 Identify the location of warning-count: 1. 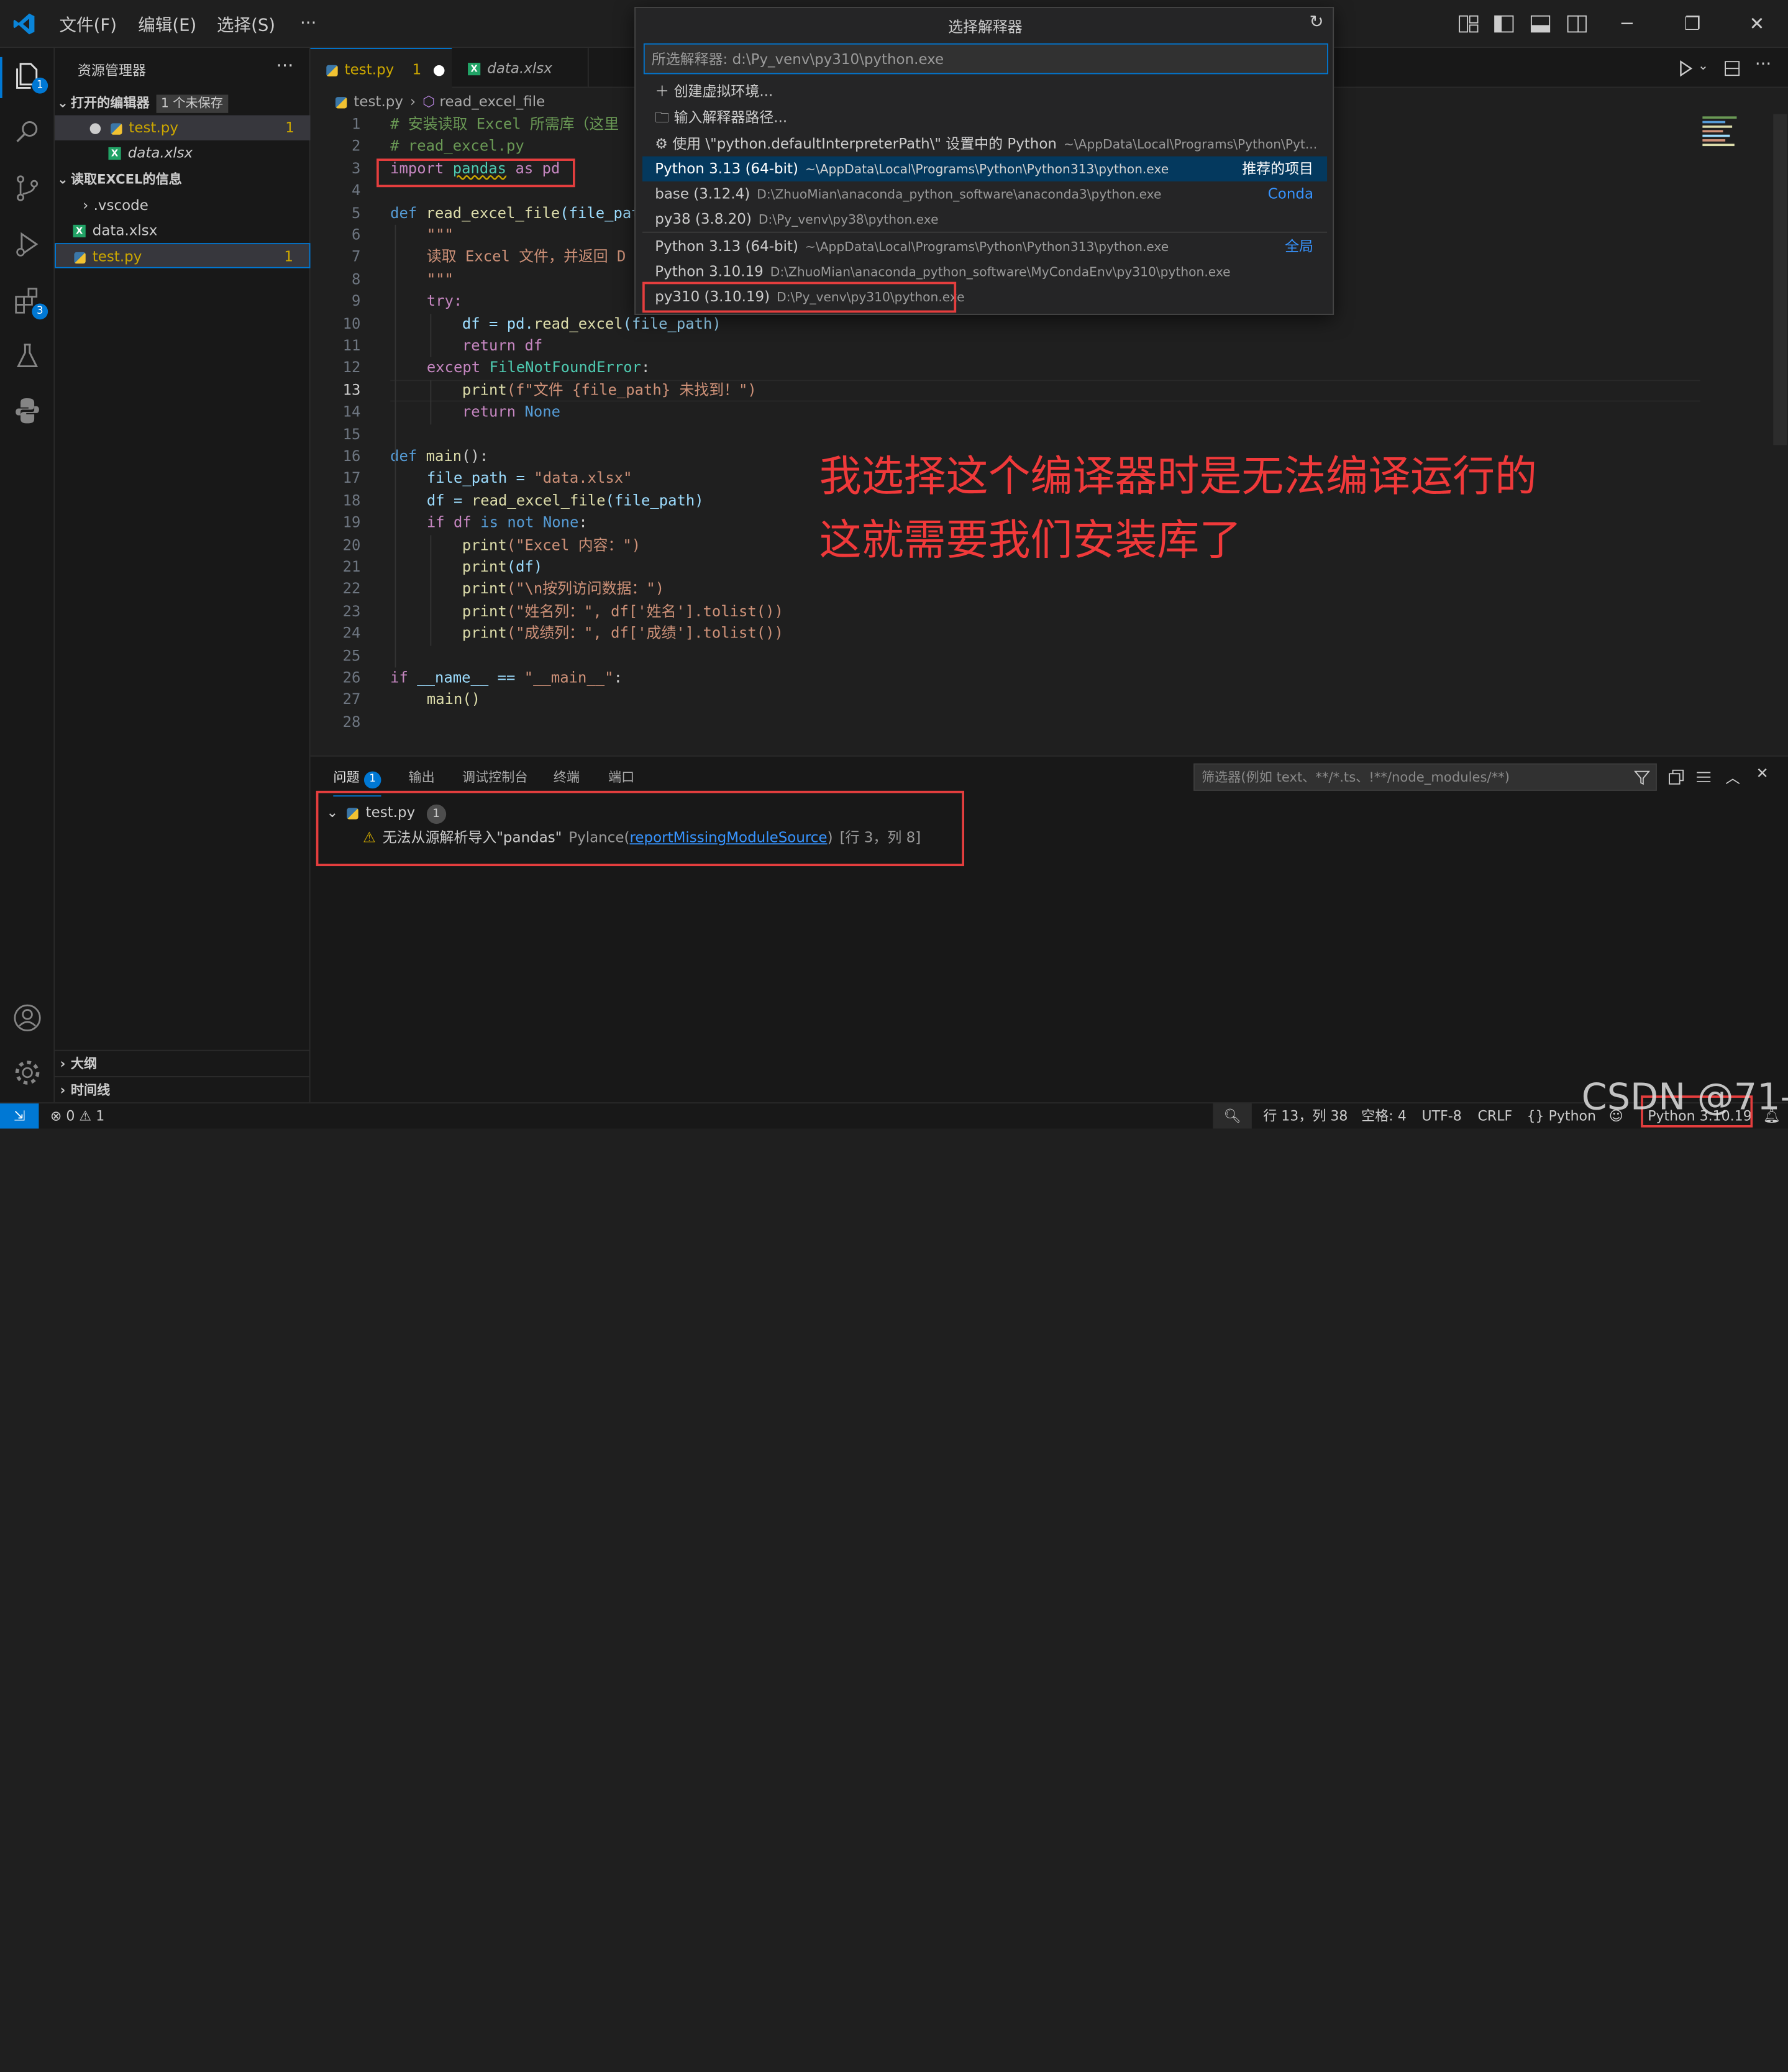
(100, 1117).